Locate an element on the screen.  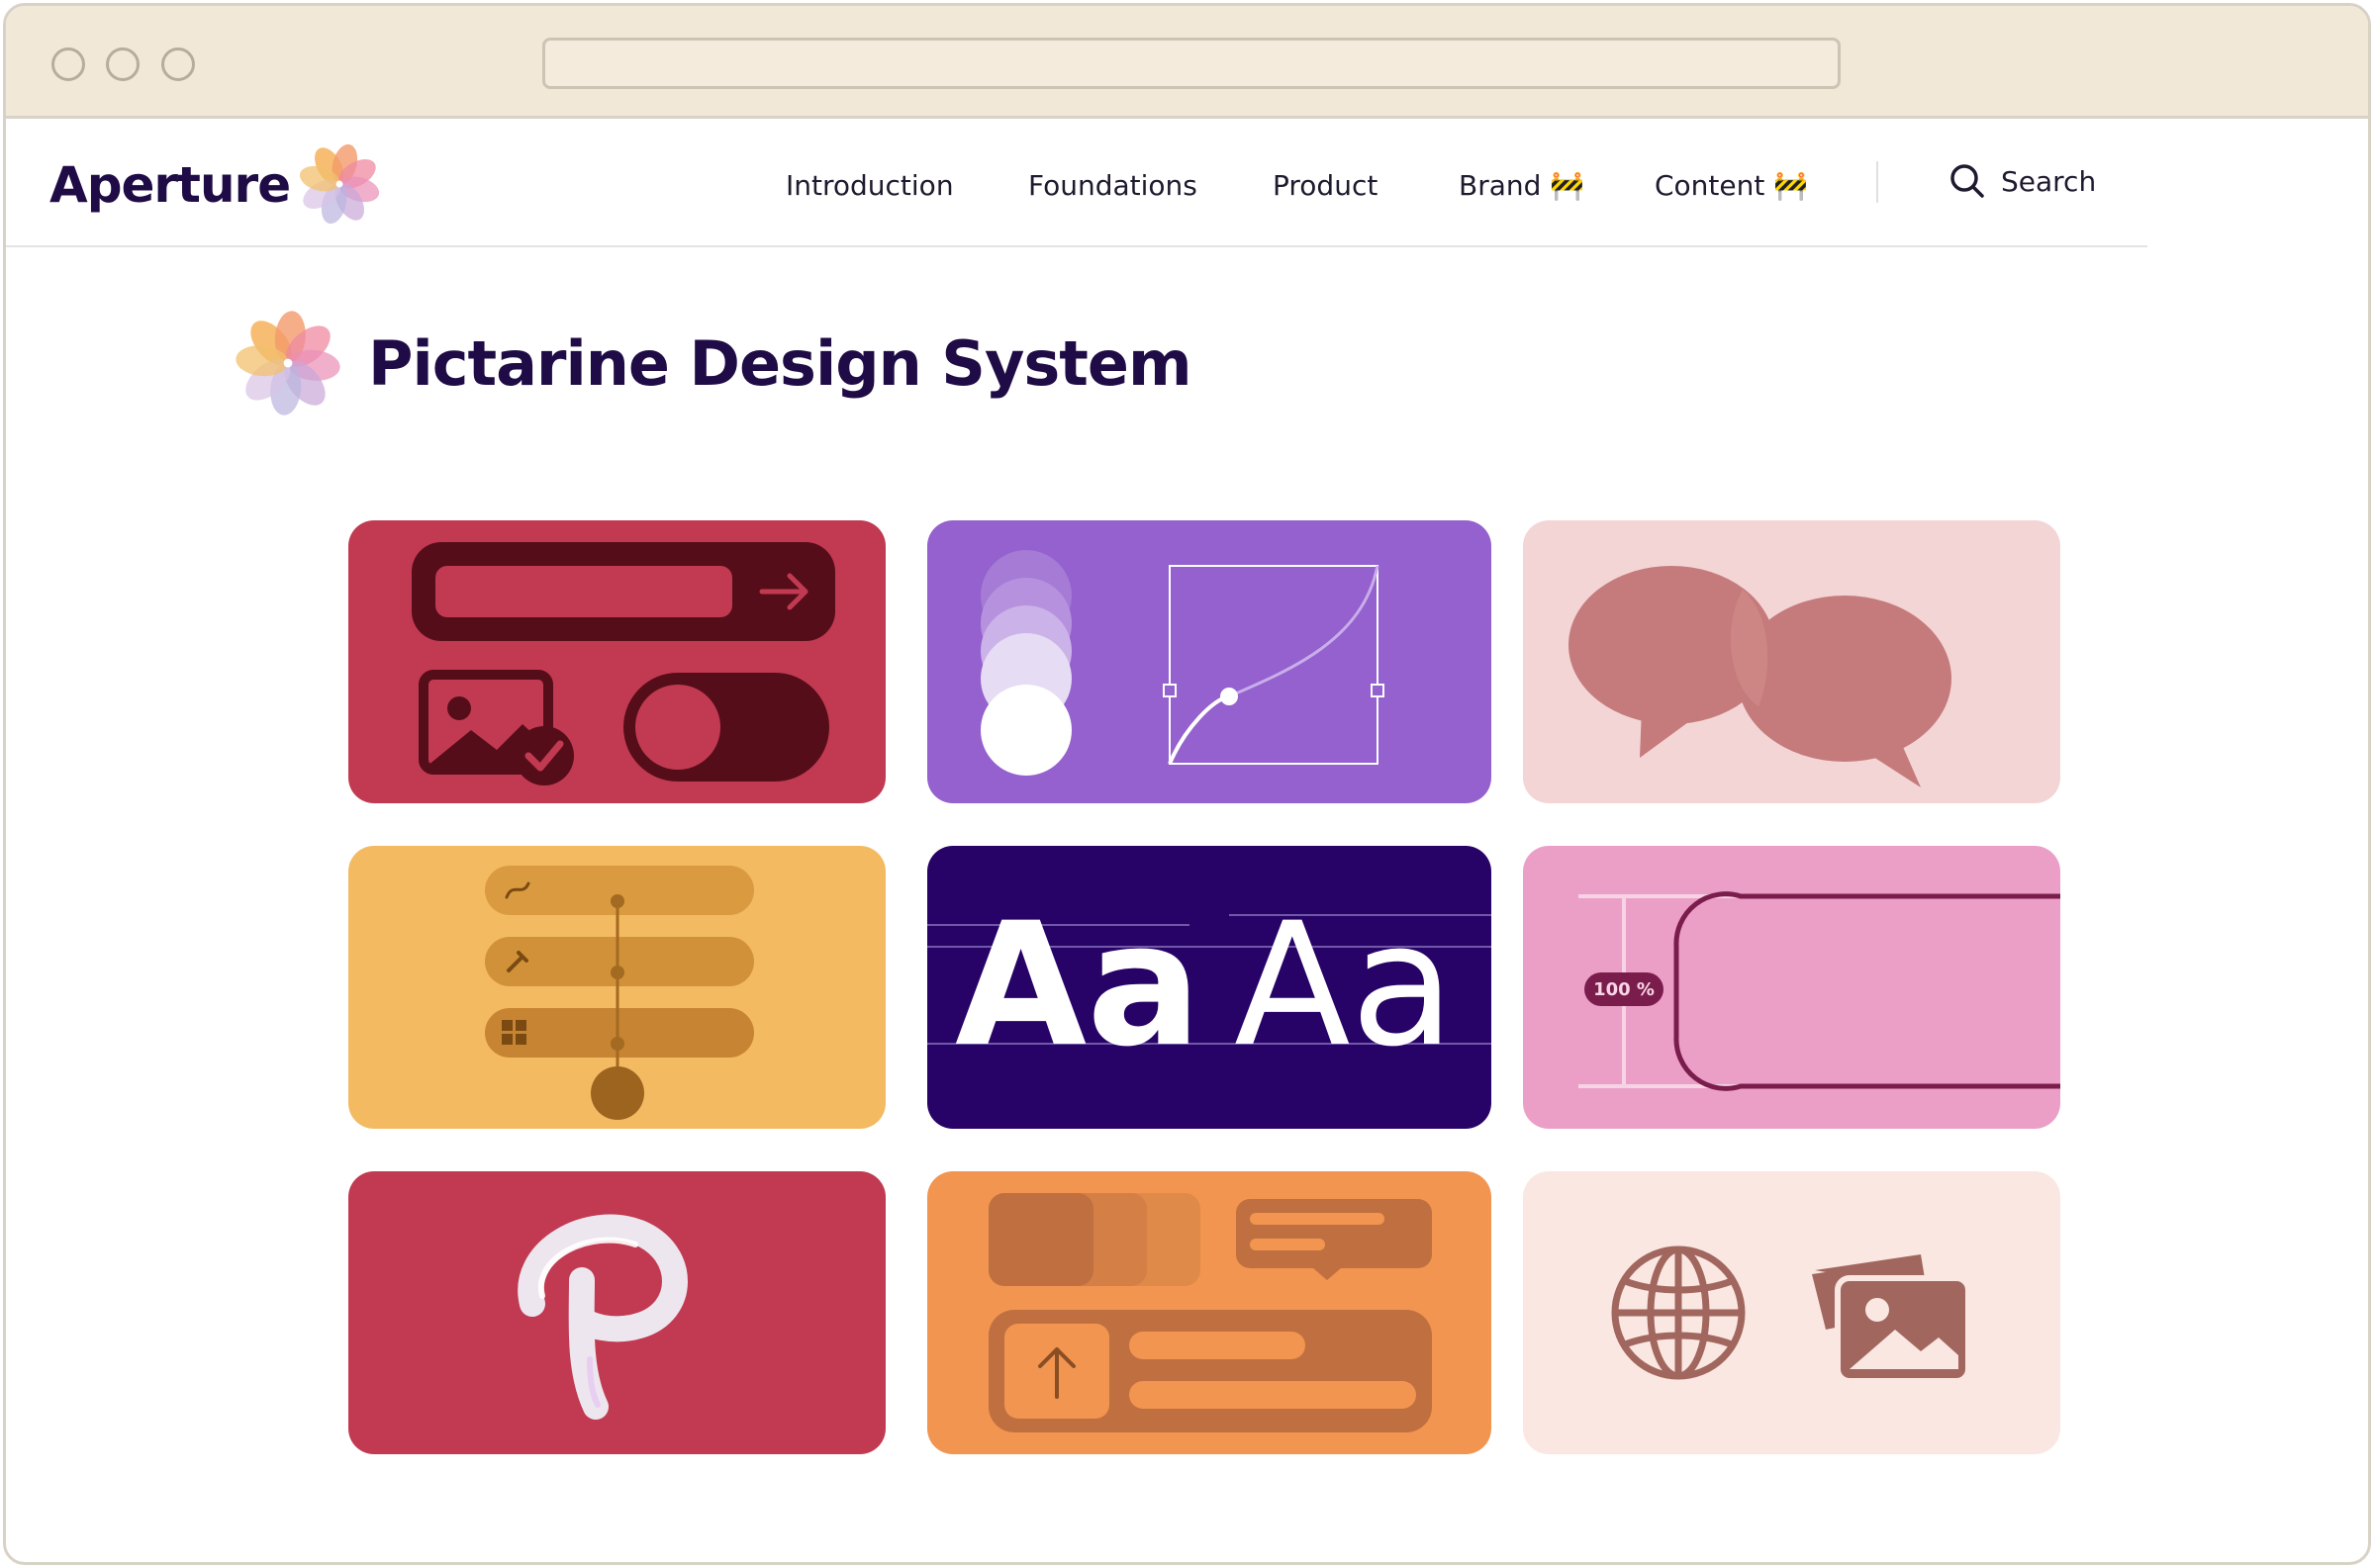
brand-home-link: Aperture is located at coordinates (214, 184).